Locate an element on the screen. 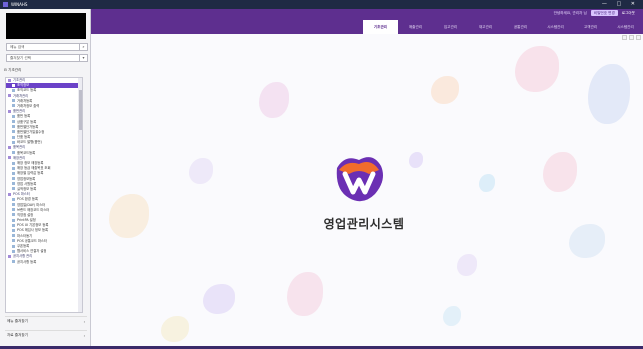 Image resolution: width=643 pixels, height=349 pixels. scrollbar-thumb is located at coordinates (80, 110).